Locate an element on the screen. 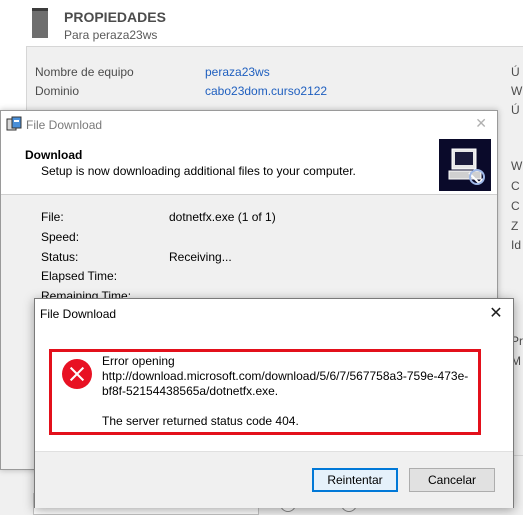 This screenshot has width=523, height=515. speed-label: Speed: is located at coordinates (60, 237).